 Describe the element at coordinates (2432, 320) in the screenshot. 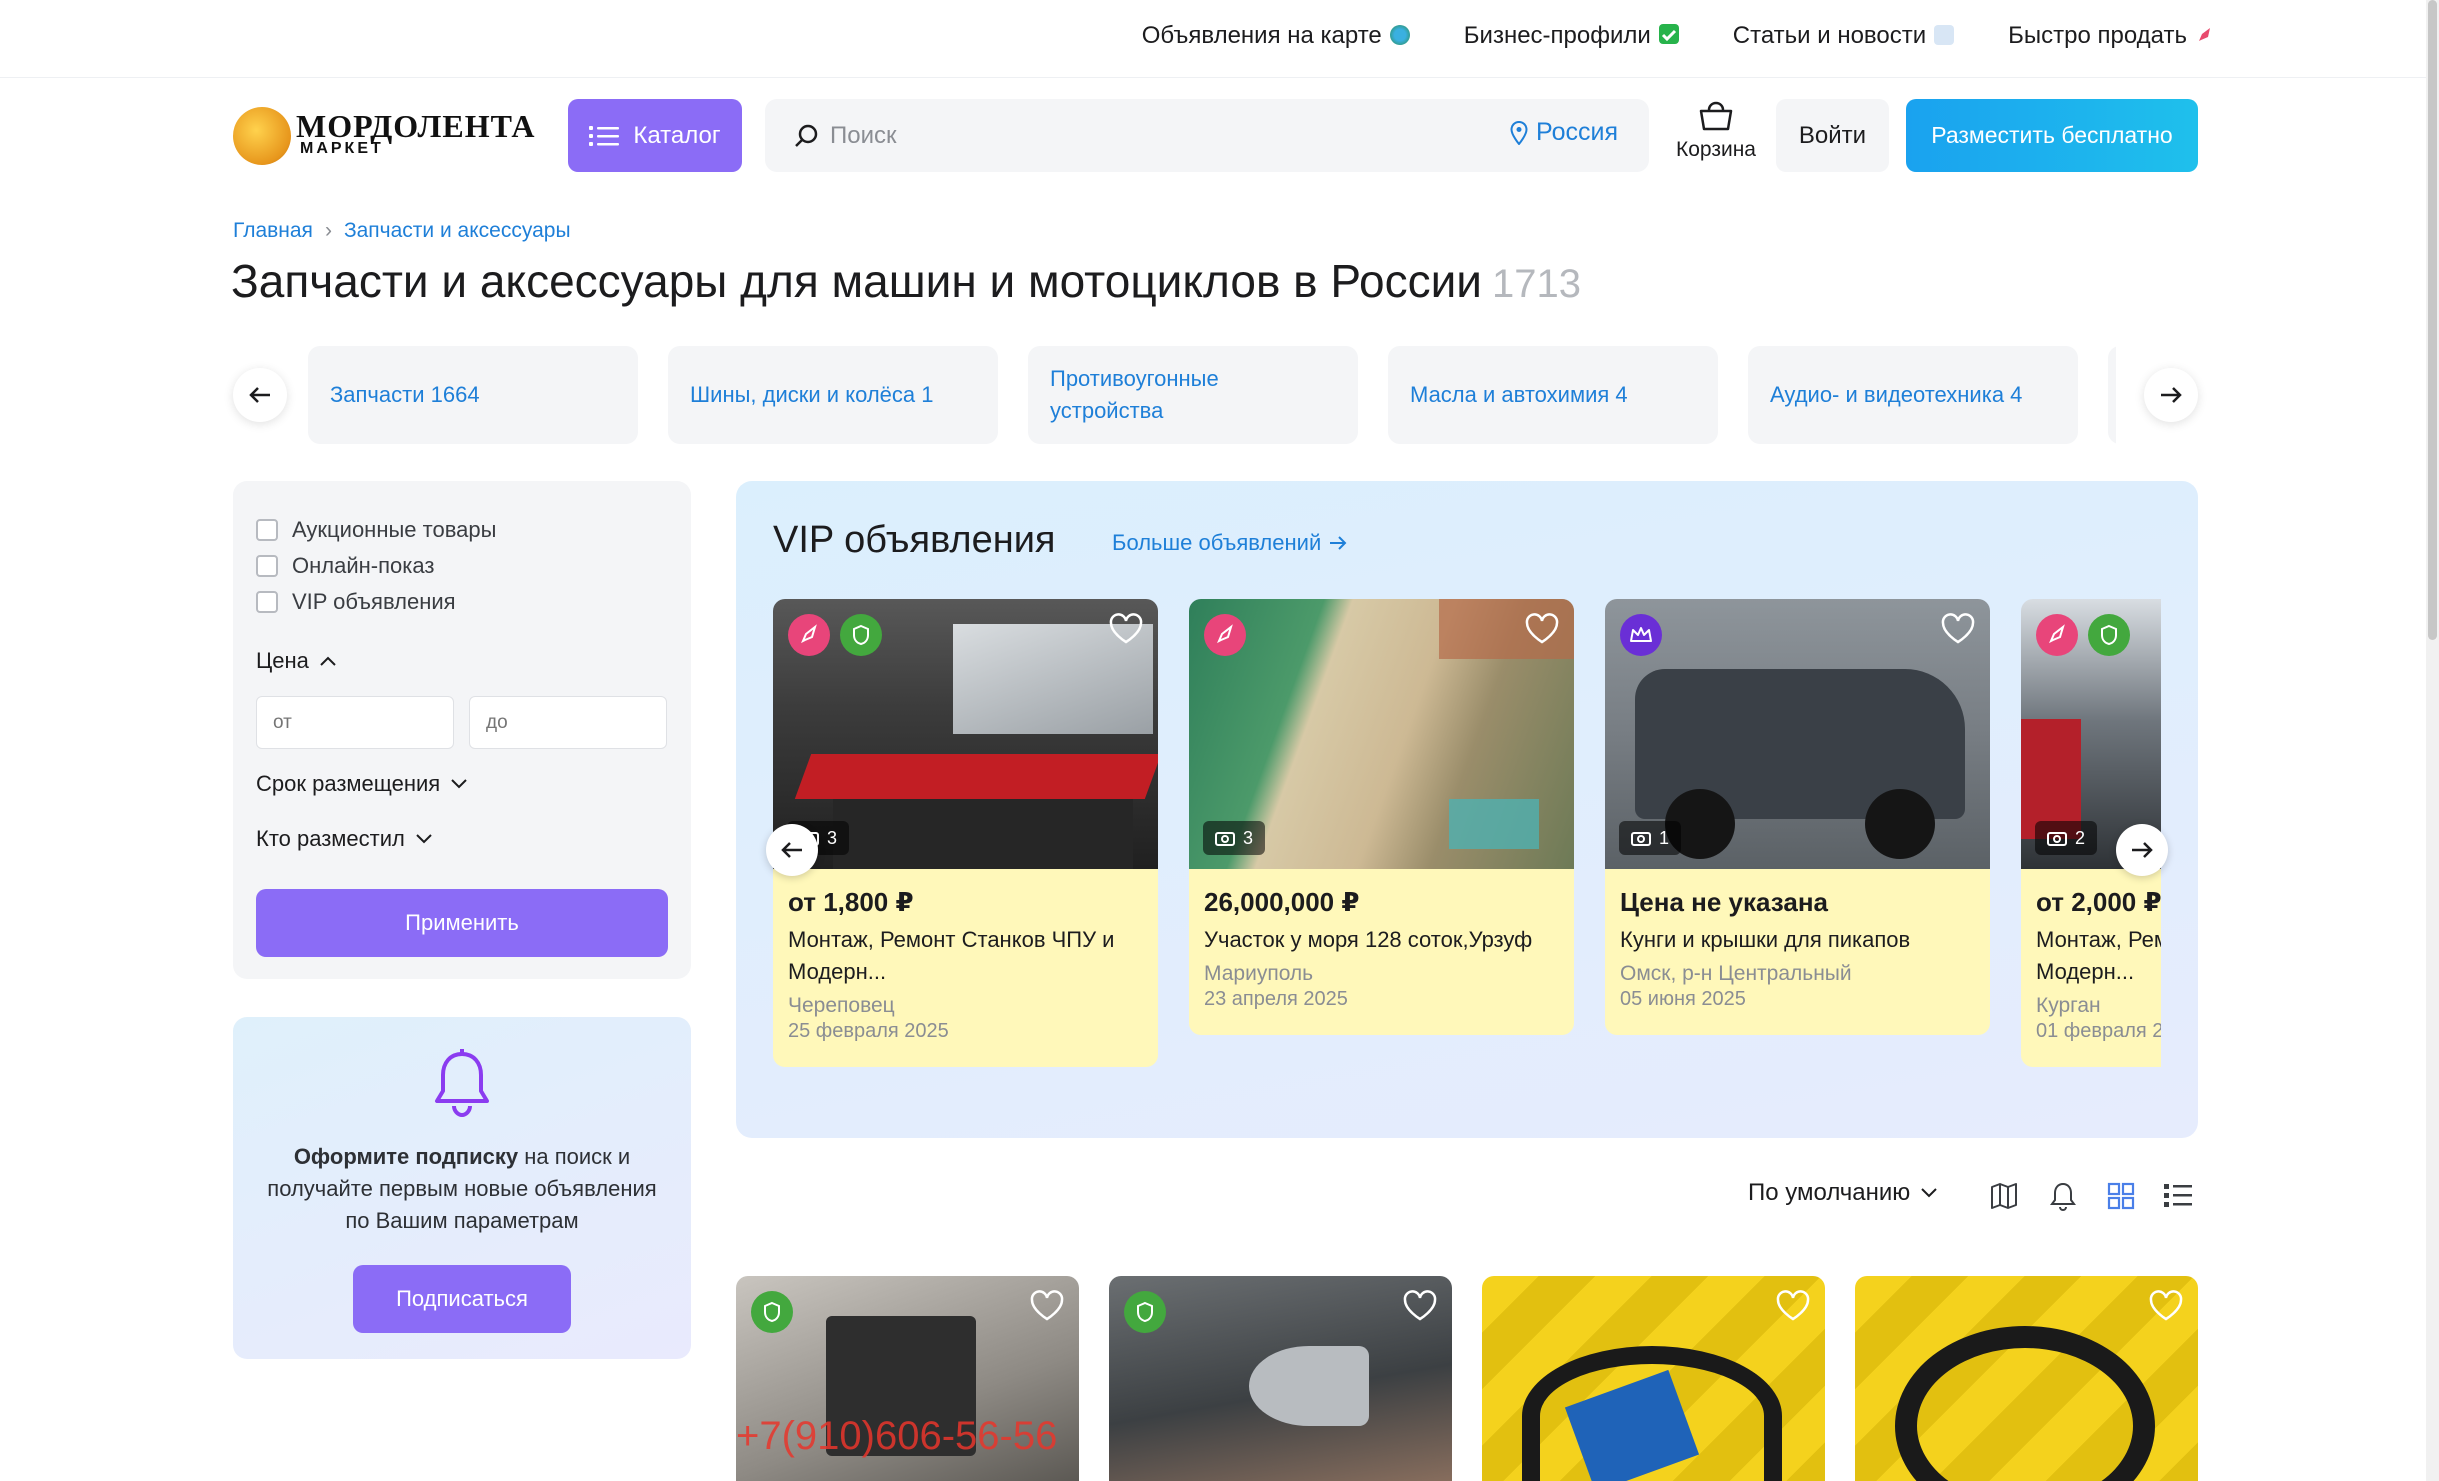

I see `scrollbar-thumb` at that location.